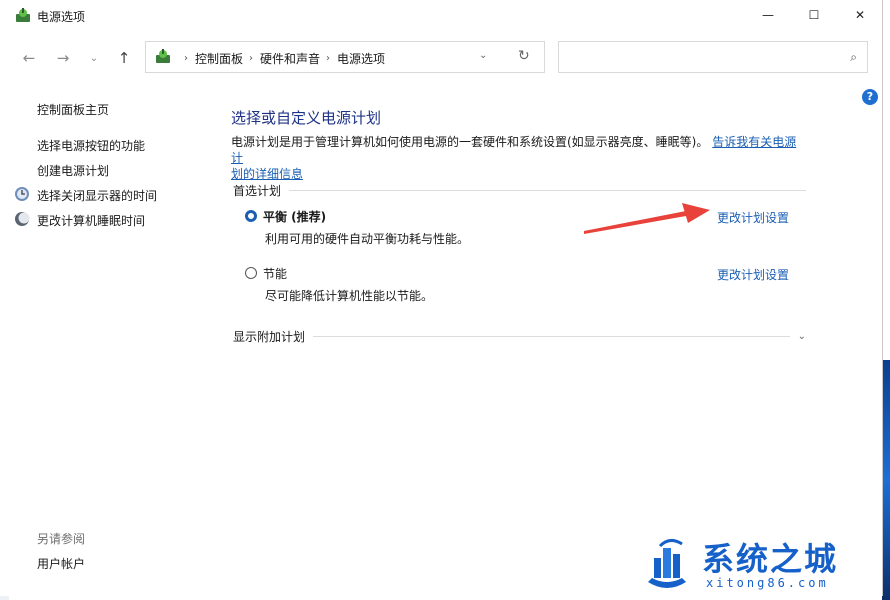  I want to click on back-arrow-icon: ←, so click(29, 58).